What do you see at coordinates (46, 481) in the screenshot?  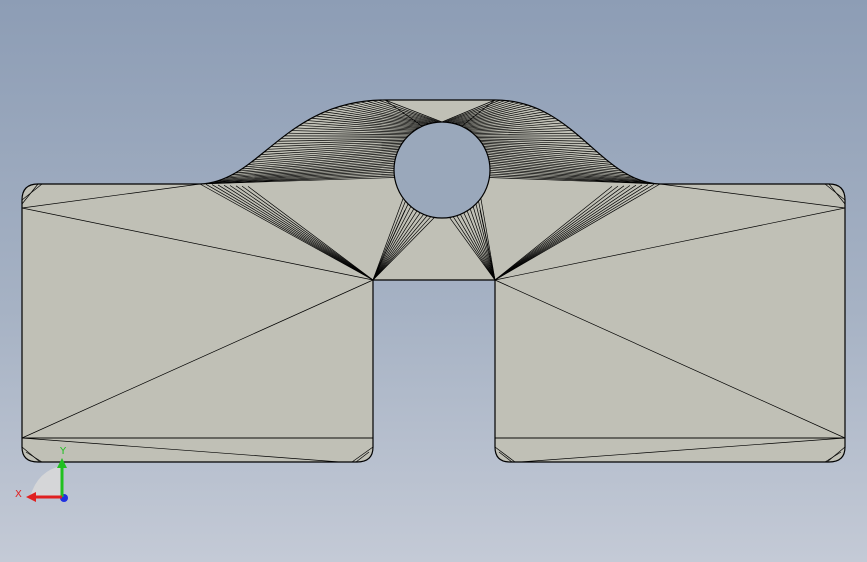 I see `triad-plane` at bounding box center [46, 481].